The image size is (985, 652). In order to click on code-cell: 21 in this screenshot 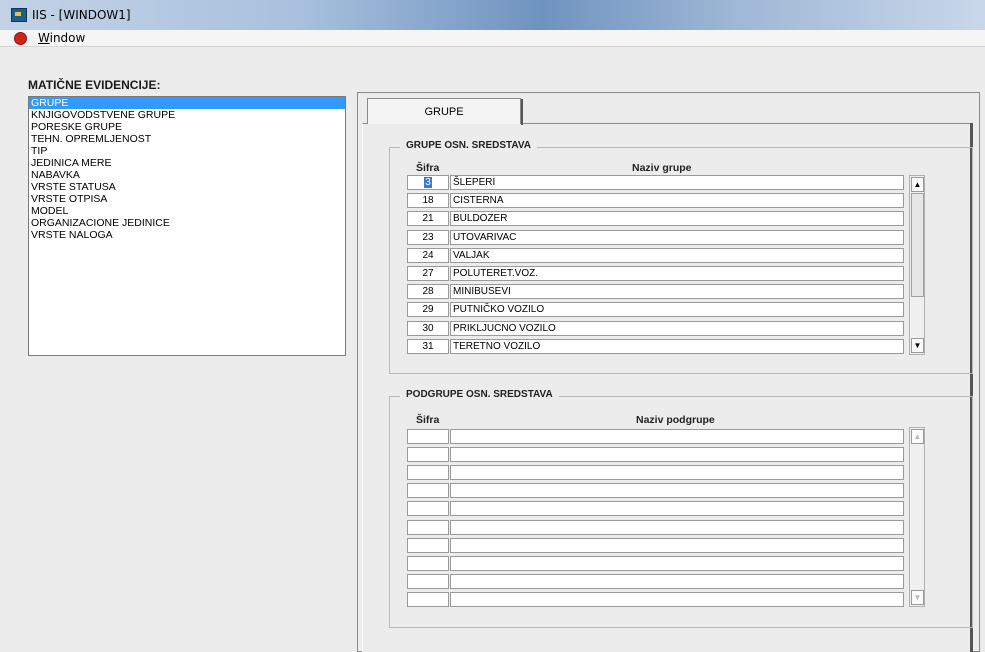, I will do `click(428, 219)`.